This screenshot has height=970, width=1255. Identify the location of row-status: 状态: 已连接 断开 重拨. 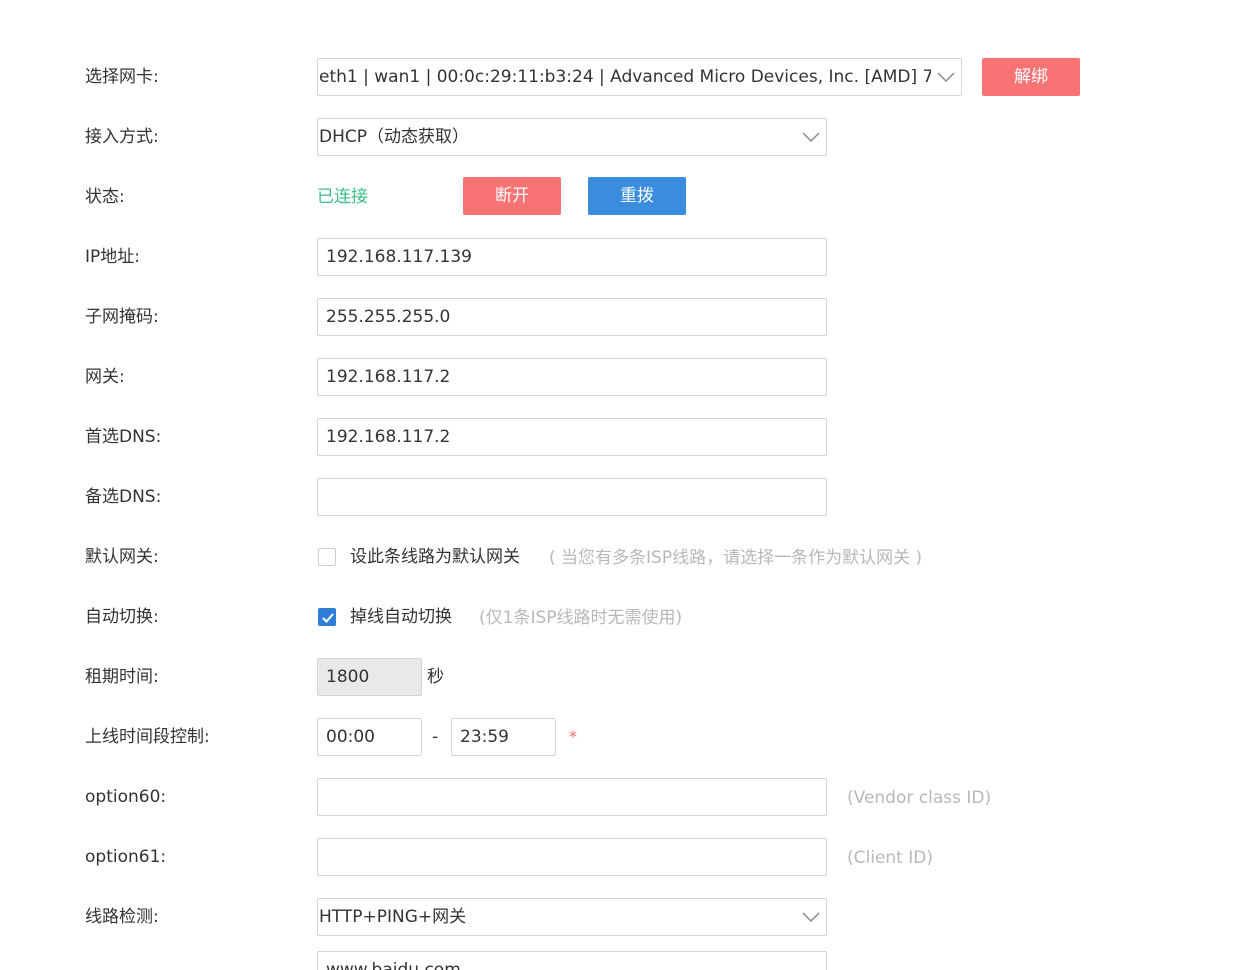
(627, 197).